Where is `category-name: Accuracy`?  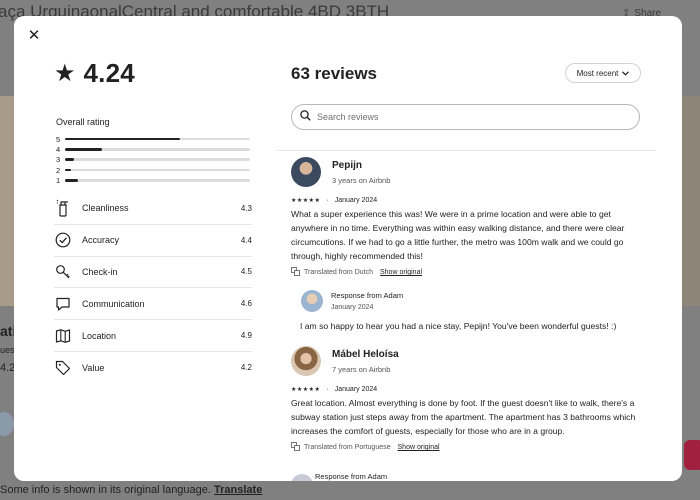
category-name: Accuracy is located at coordinates (101, 240).